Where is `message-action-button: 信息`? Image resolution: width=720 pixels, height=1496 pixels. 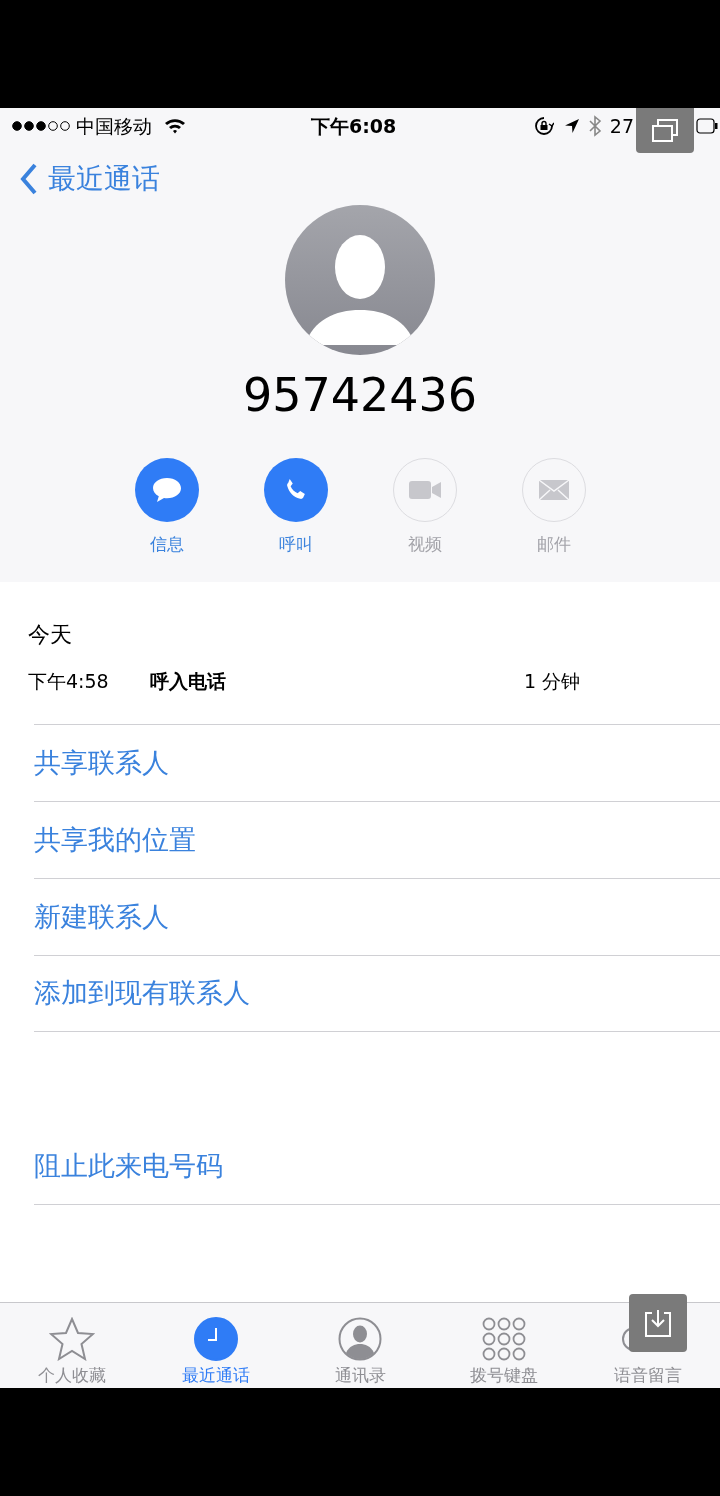 message-action-button: 信息 is located at coordinates (166, 506).